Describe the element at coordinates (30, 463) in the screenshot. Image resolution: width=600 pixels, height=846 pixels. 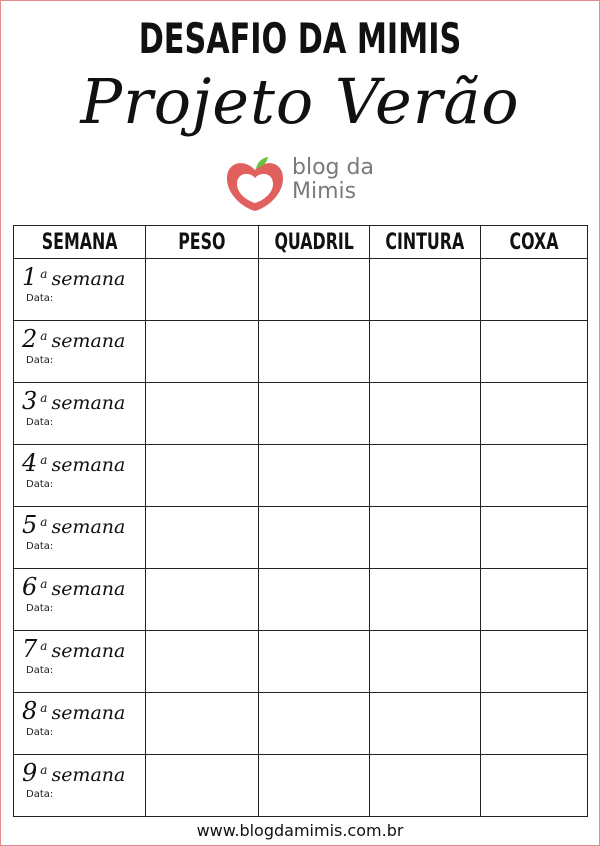
I see `week-number: 4` at that location.